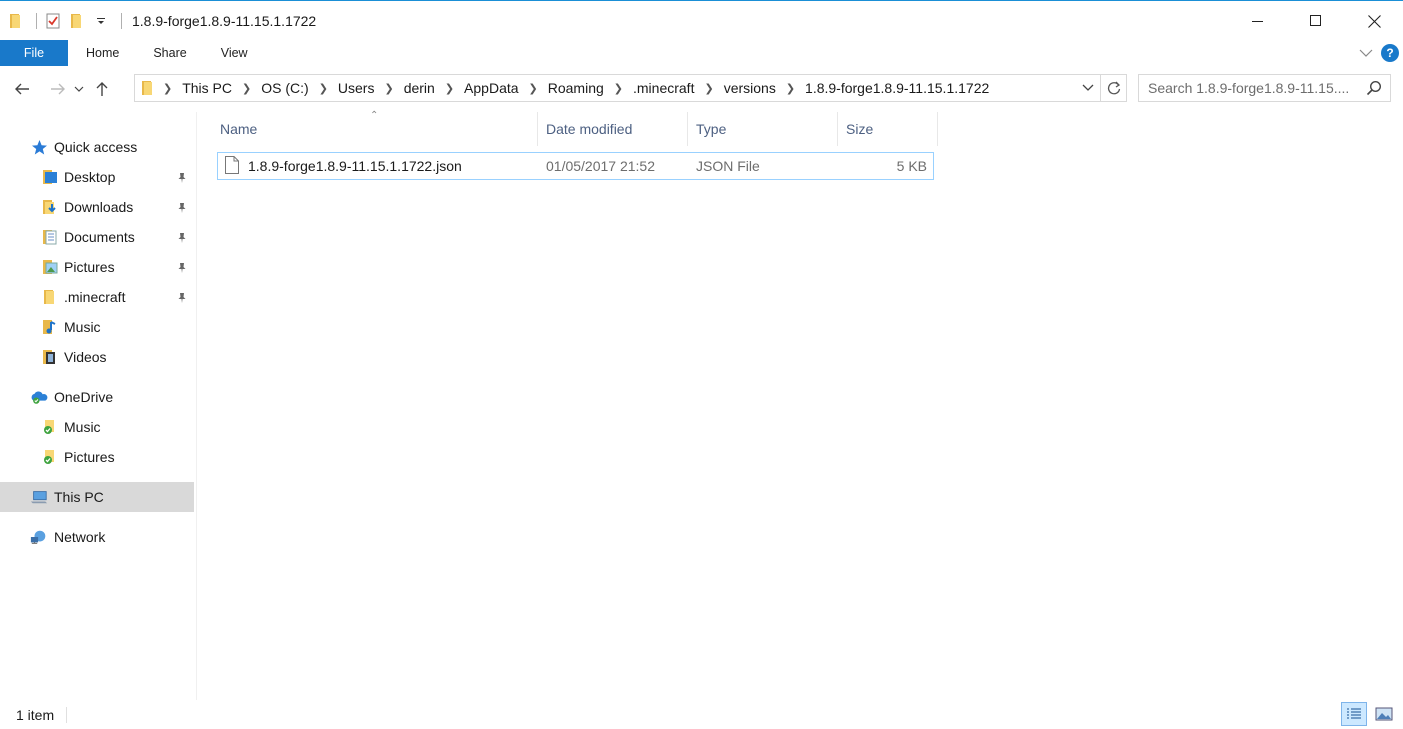 The width and height of the screenshot is (1403, 729). What do you see at coordinates (600, 166) in the screenshot?
I see `file-date-modified: 01/05/2017 21:52` at bounding box center [600, 166].